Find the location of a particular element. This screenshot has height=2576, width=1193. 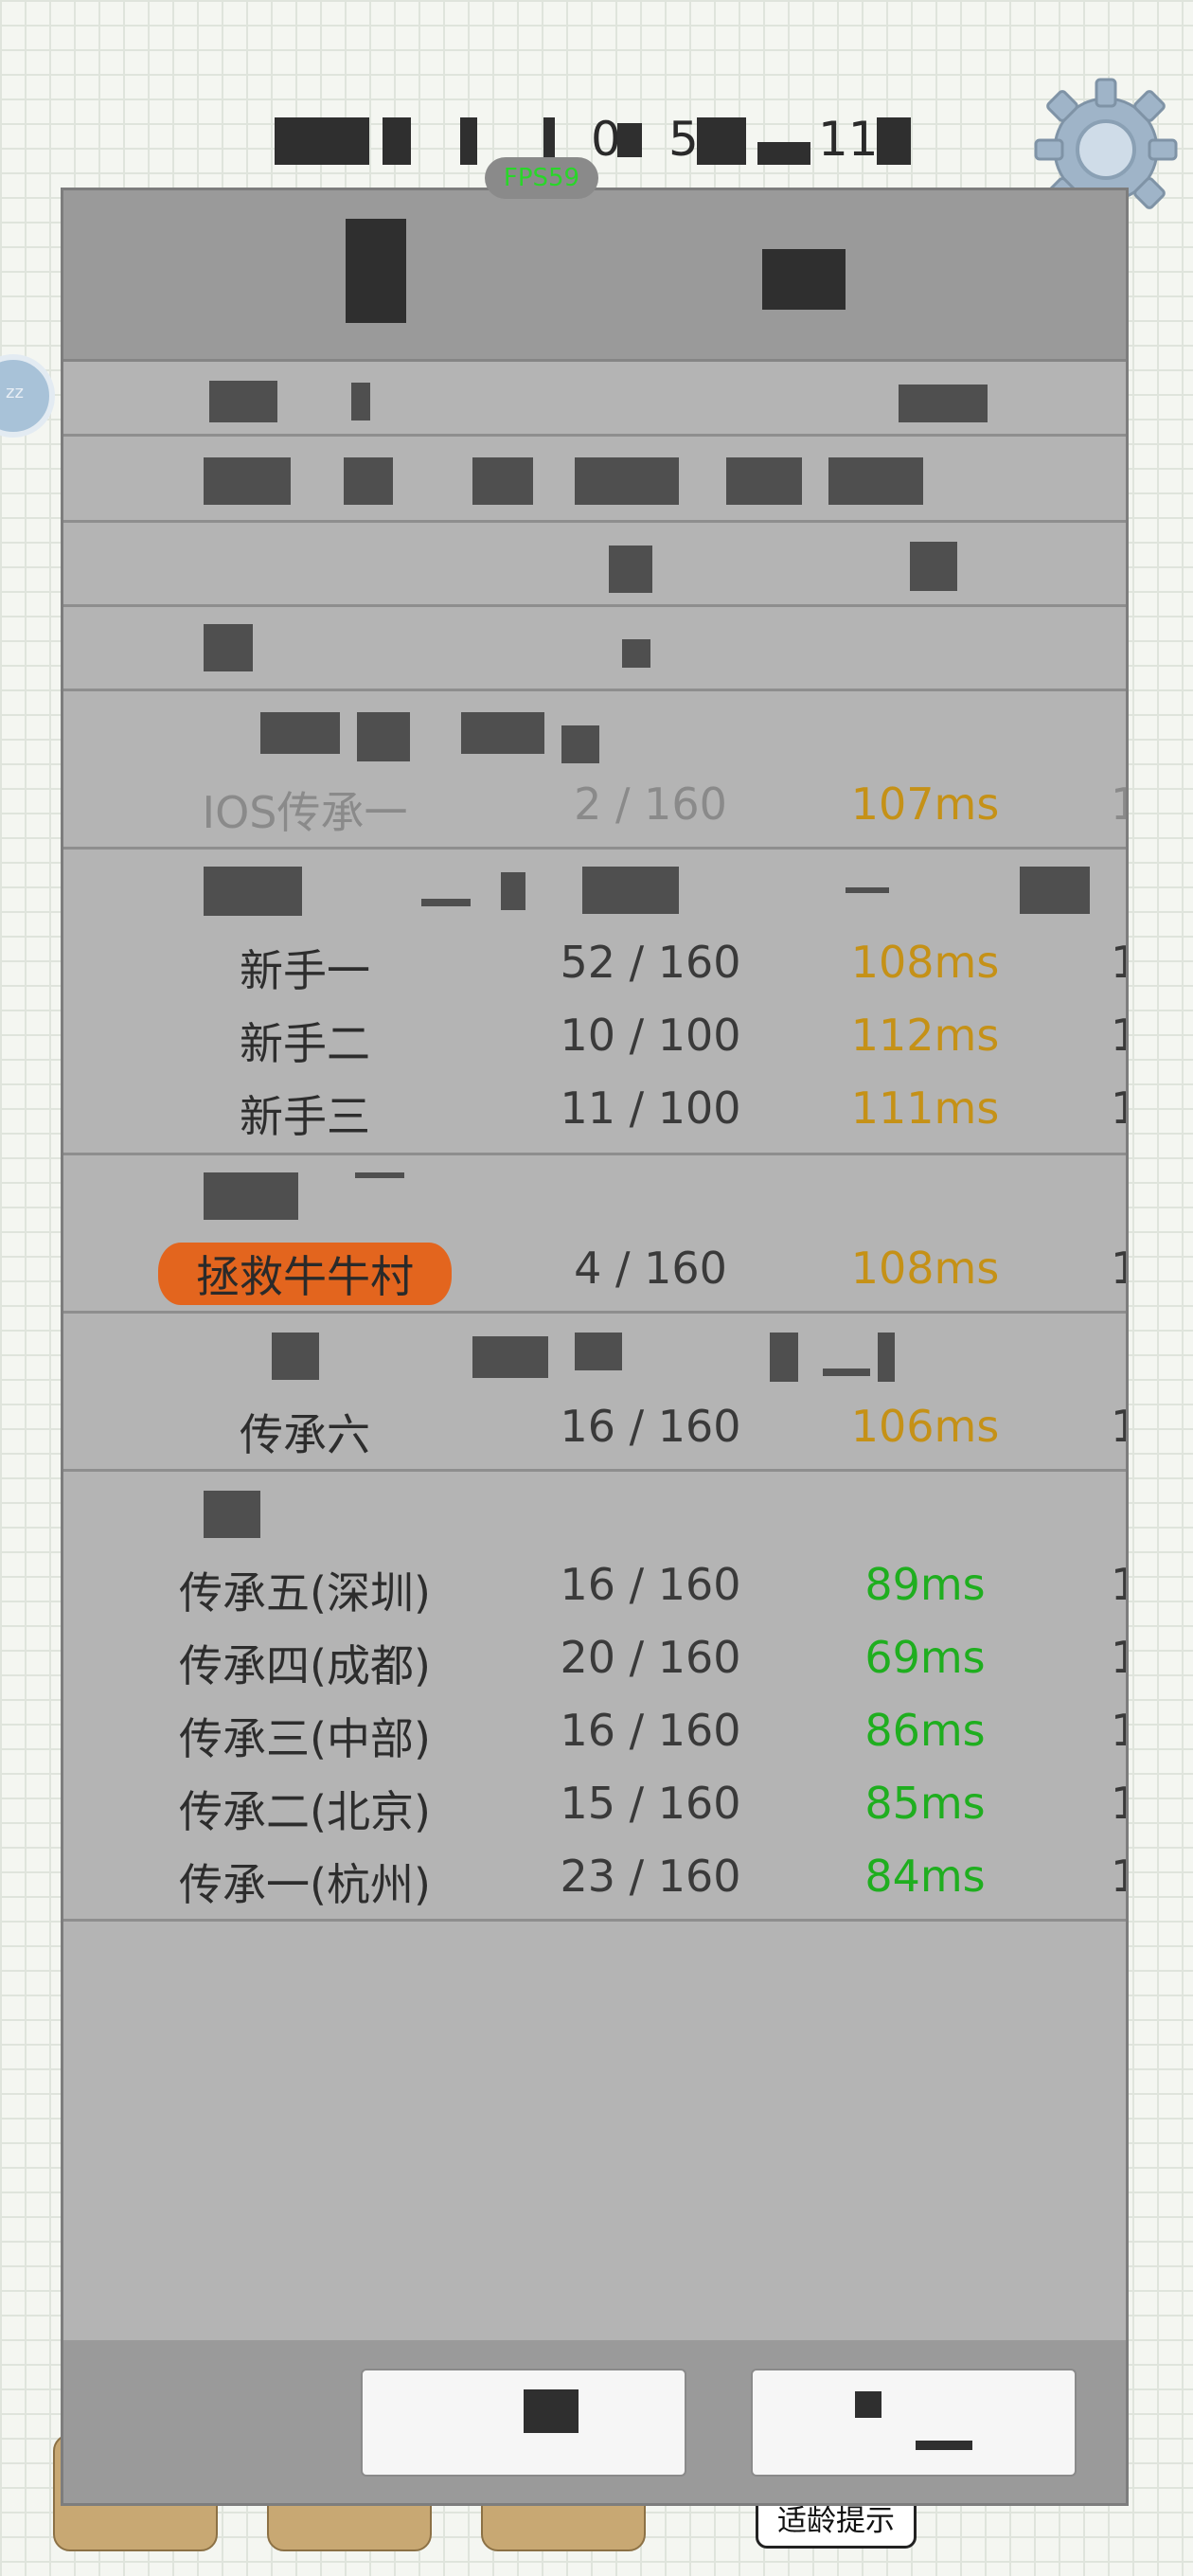

ping-value: 84ms is located at coordinates (925, 1876).